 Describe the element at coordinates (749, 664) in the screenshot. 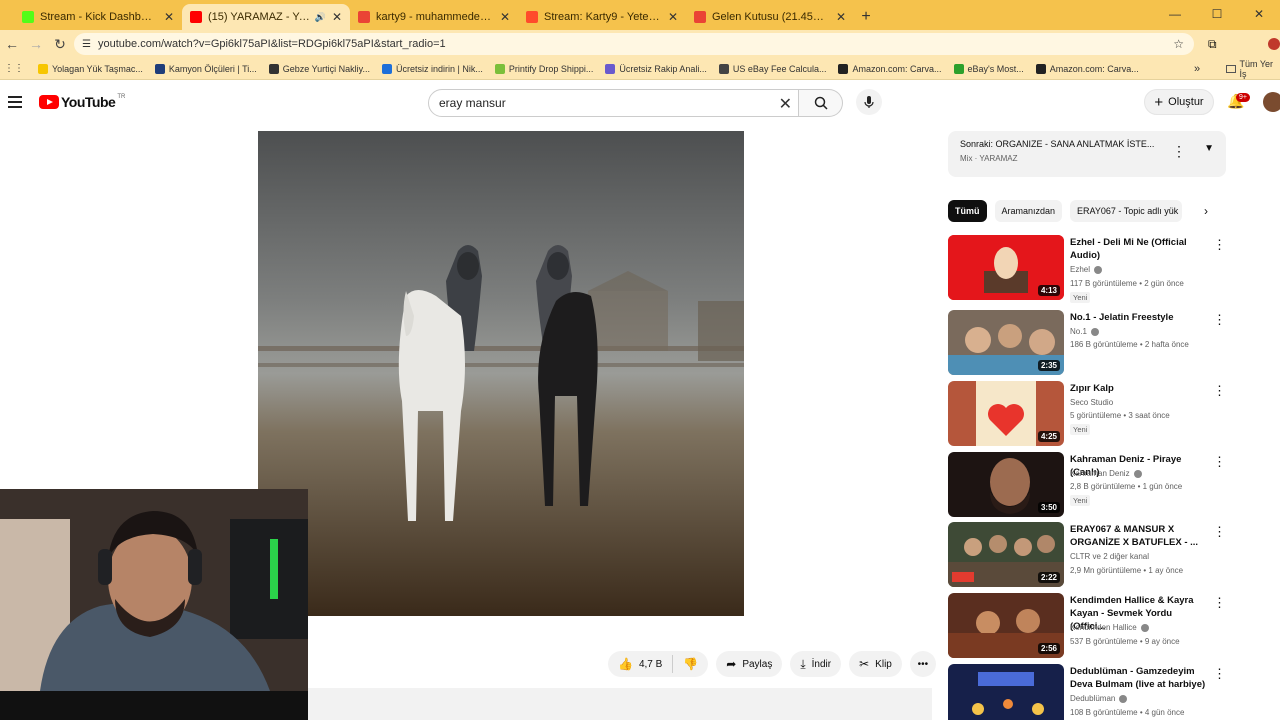

I see `share-button: ➦ Paylaş` at that location.